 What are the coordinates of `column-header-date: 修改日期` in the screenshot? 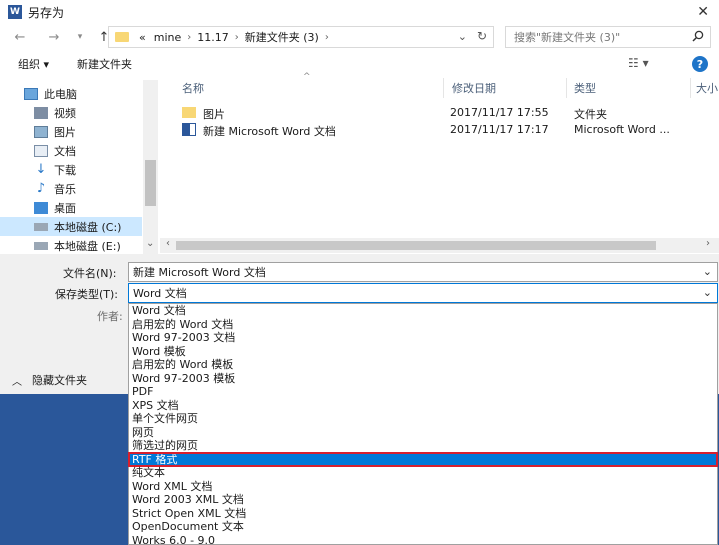 It's located at (474, 89).